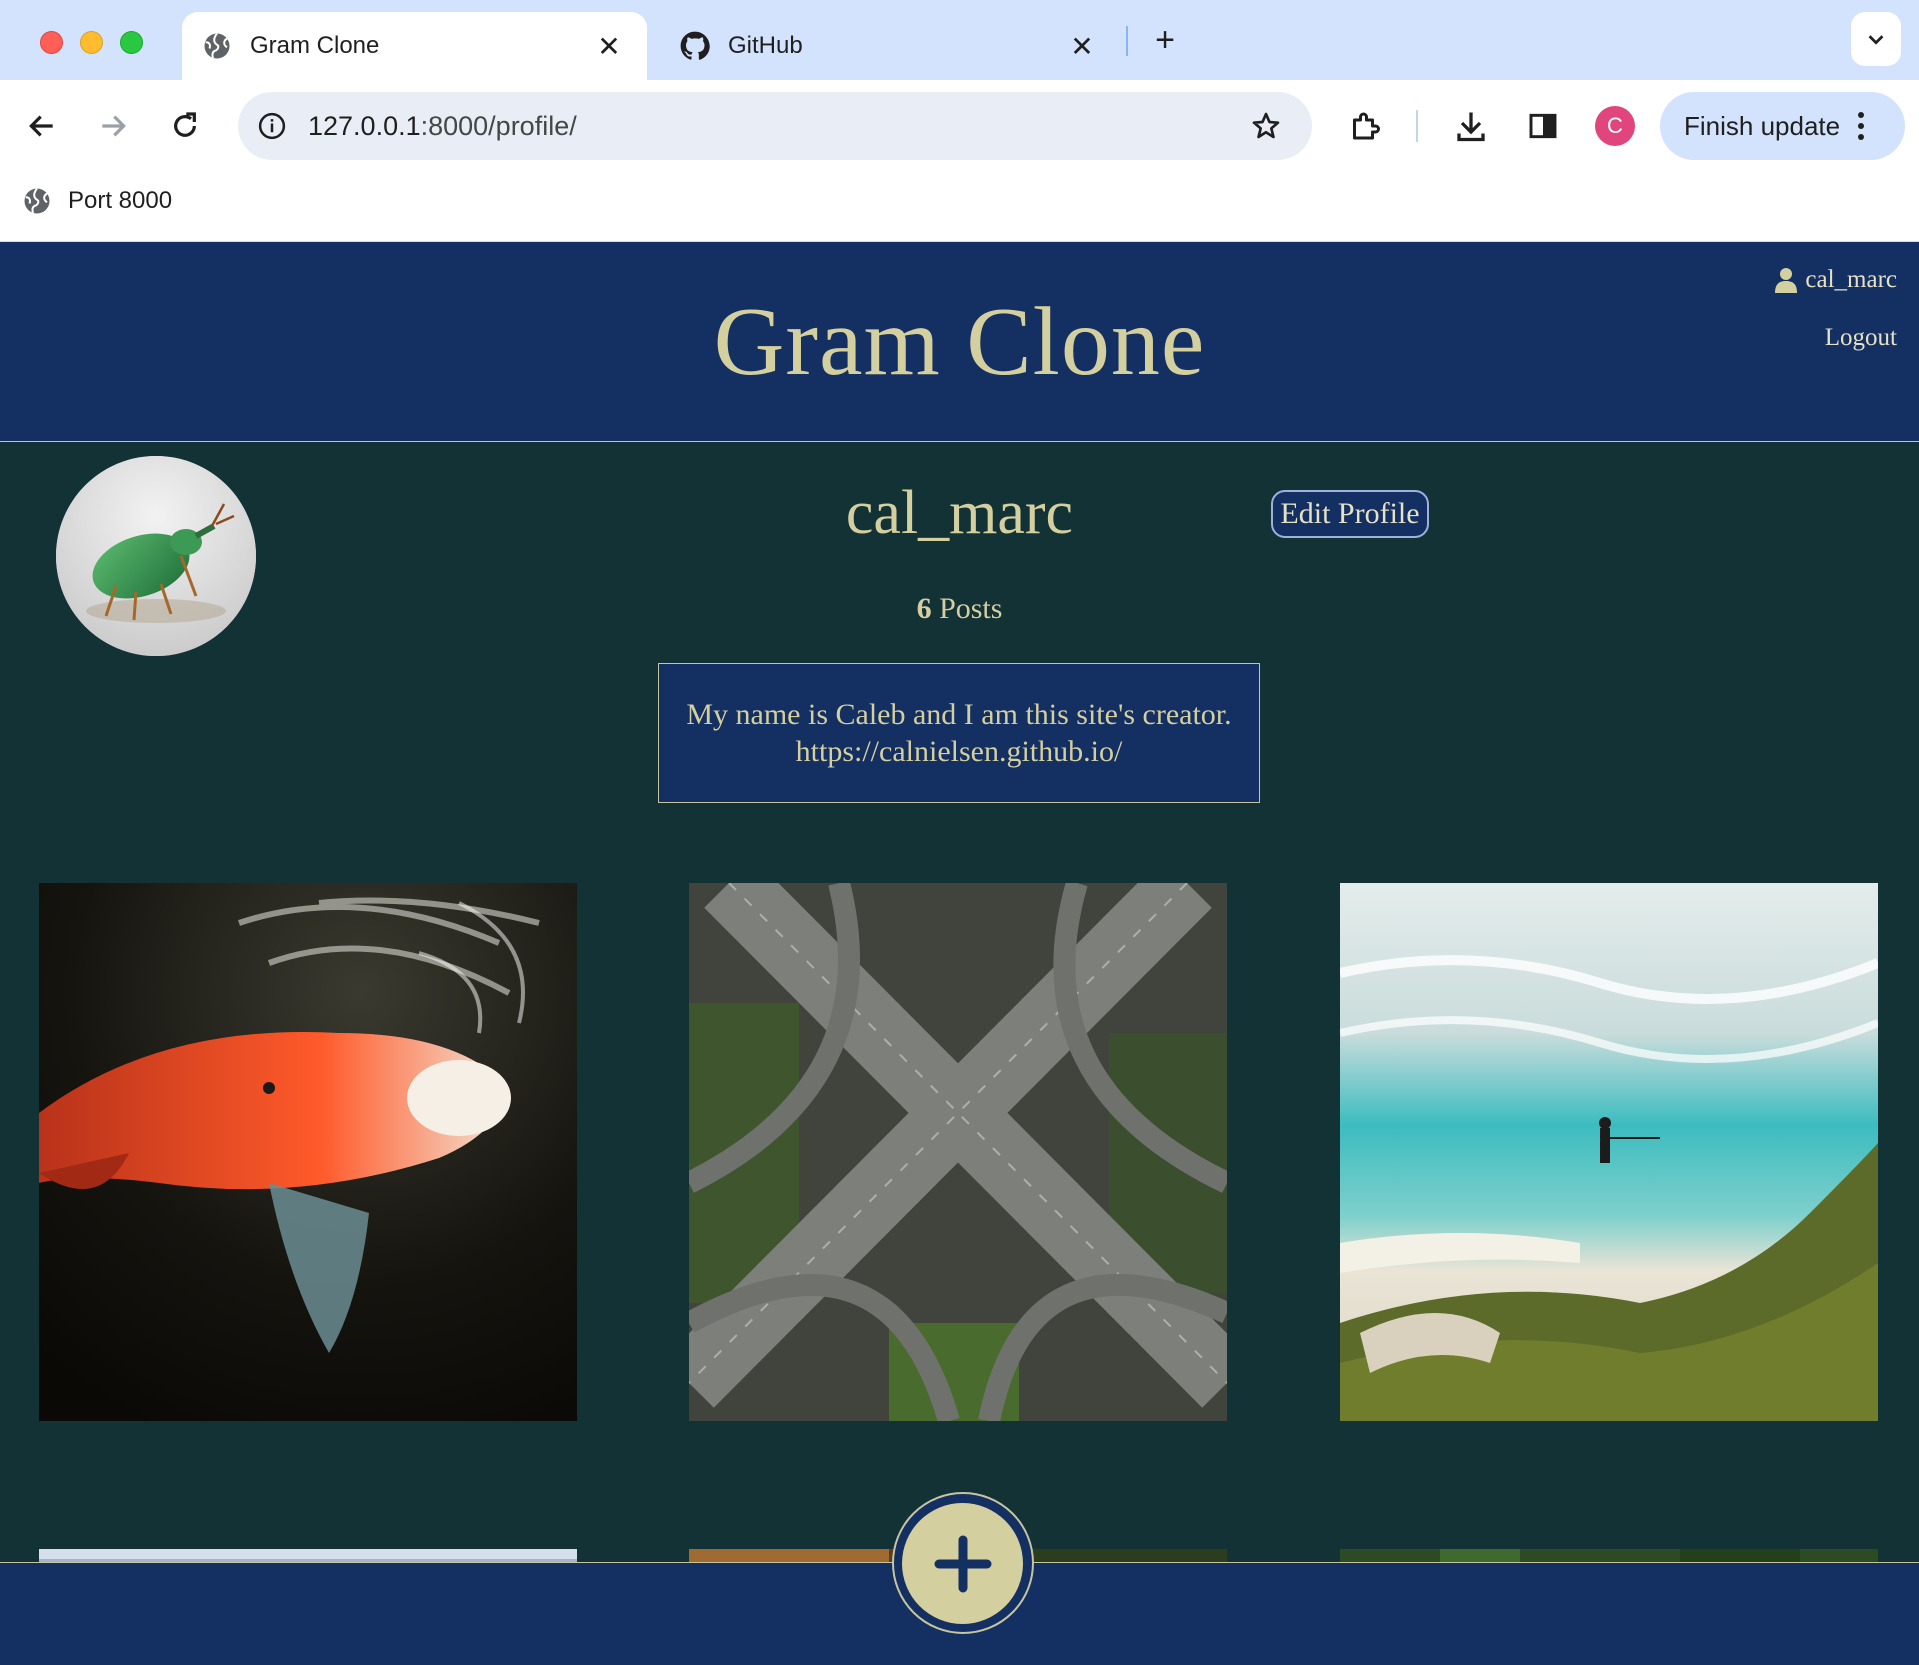 The width and height of the screenshot is (1919, 1665). I want to click on add-post-button, so click(962, 1563).